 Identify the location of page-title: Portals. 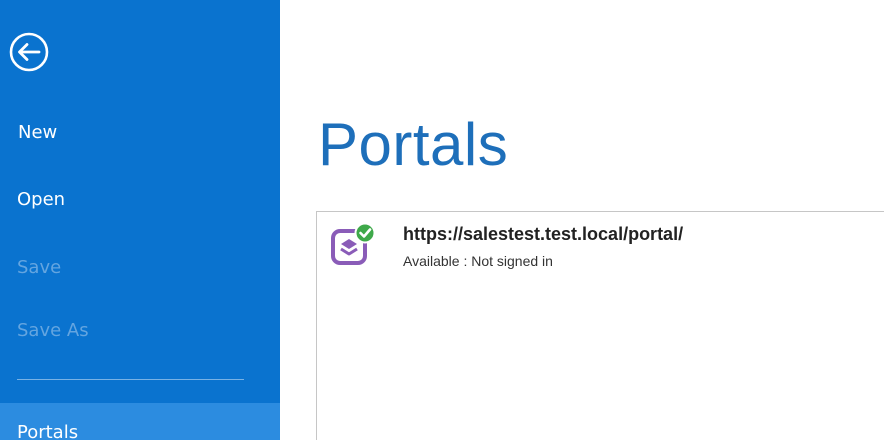
(413, 144).